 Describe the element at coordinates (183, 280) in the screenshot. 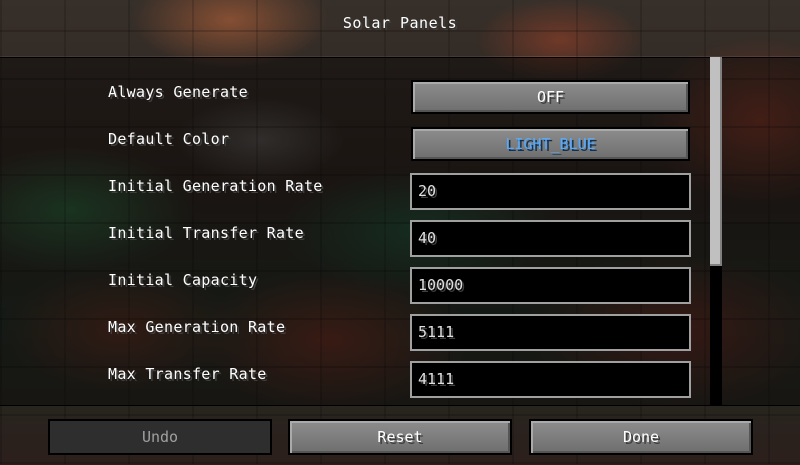

I see `option-label-initial-capacity: Initial Capacity` at that location.